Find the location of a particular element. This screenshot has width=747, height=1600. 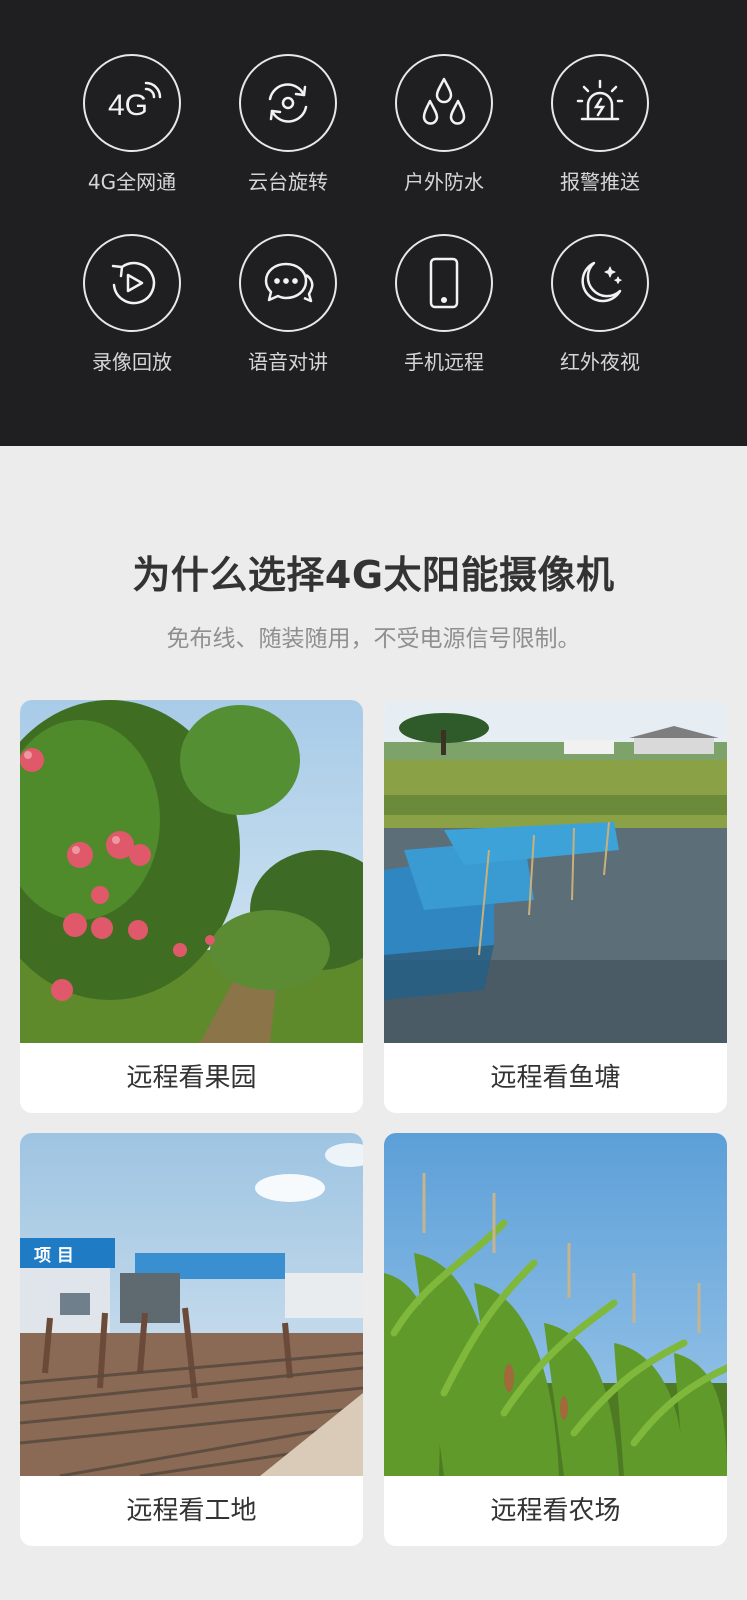

svg-text: 4G is located at coordinates (128, 105).